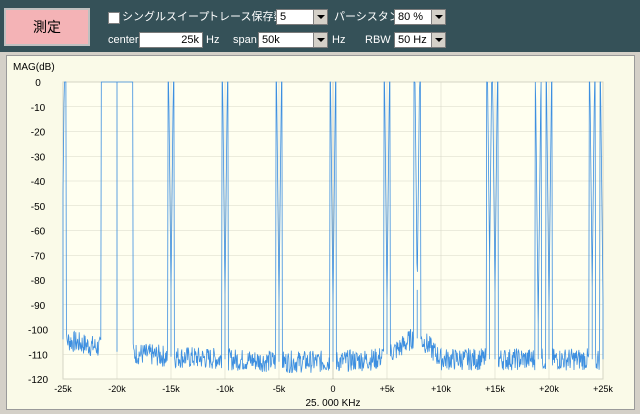  What do you see at coordinates (38, 207) in the screenshot?
I see `y-tick-label: -50` at bounding box center [38, 207].